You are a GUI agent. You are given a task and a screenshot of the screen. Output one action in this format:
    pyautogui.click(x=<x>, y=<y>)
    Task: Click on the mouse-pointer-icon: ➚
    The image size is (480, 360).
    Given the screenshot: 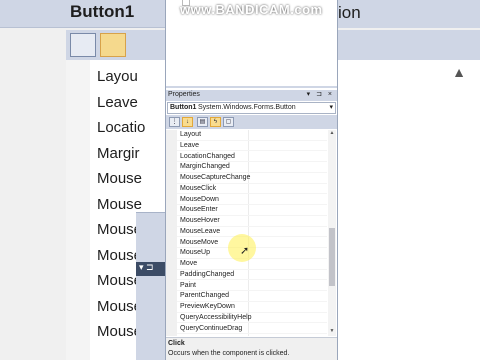 What is the action you would take?
    pyautogui.click(x=245, y=251)
    